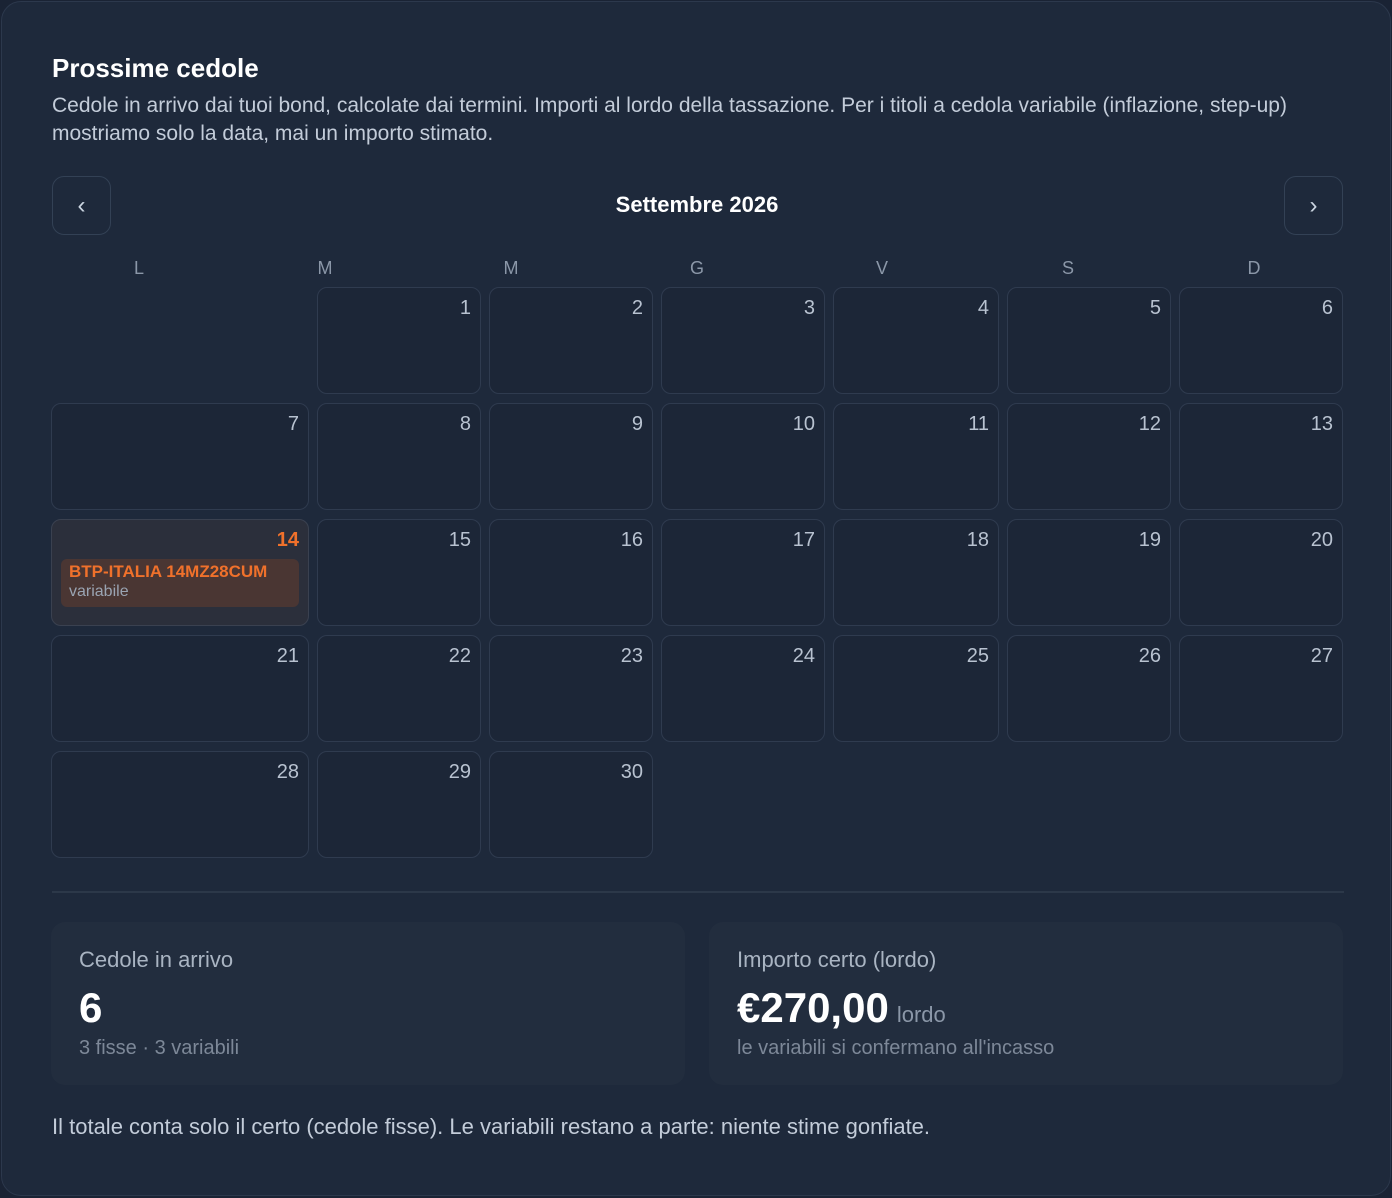  Describe the element at coordinates (399, 456) in the screenshot. I see `calendar-day-8: 8` at that location.